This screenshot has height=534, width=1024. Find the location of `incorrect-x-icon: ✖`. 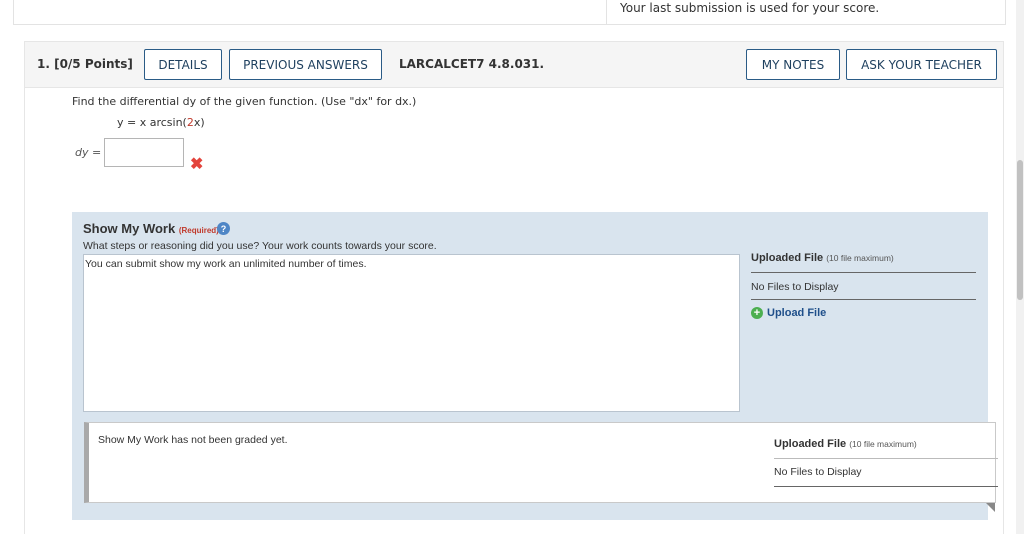

incorrect-x-icon: ✖ is located at coordinates (197, 164).